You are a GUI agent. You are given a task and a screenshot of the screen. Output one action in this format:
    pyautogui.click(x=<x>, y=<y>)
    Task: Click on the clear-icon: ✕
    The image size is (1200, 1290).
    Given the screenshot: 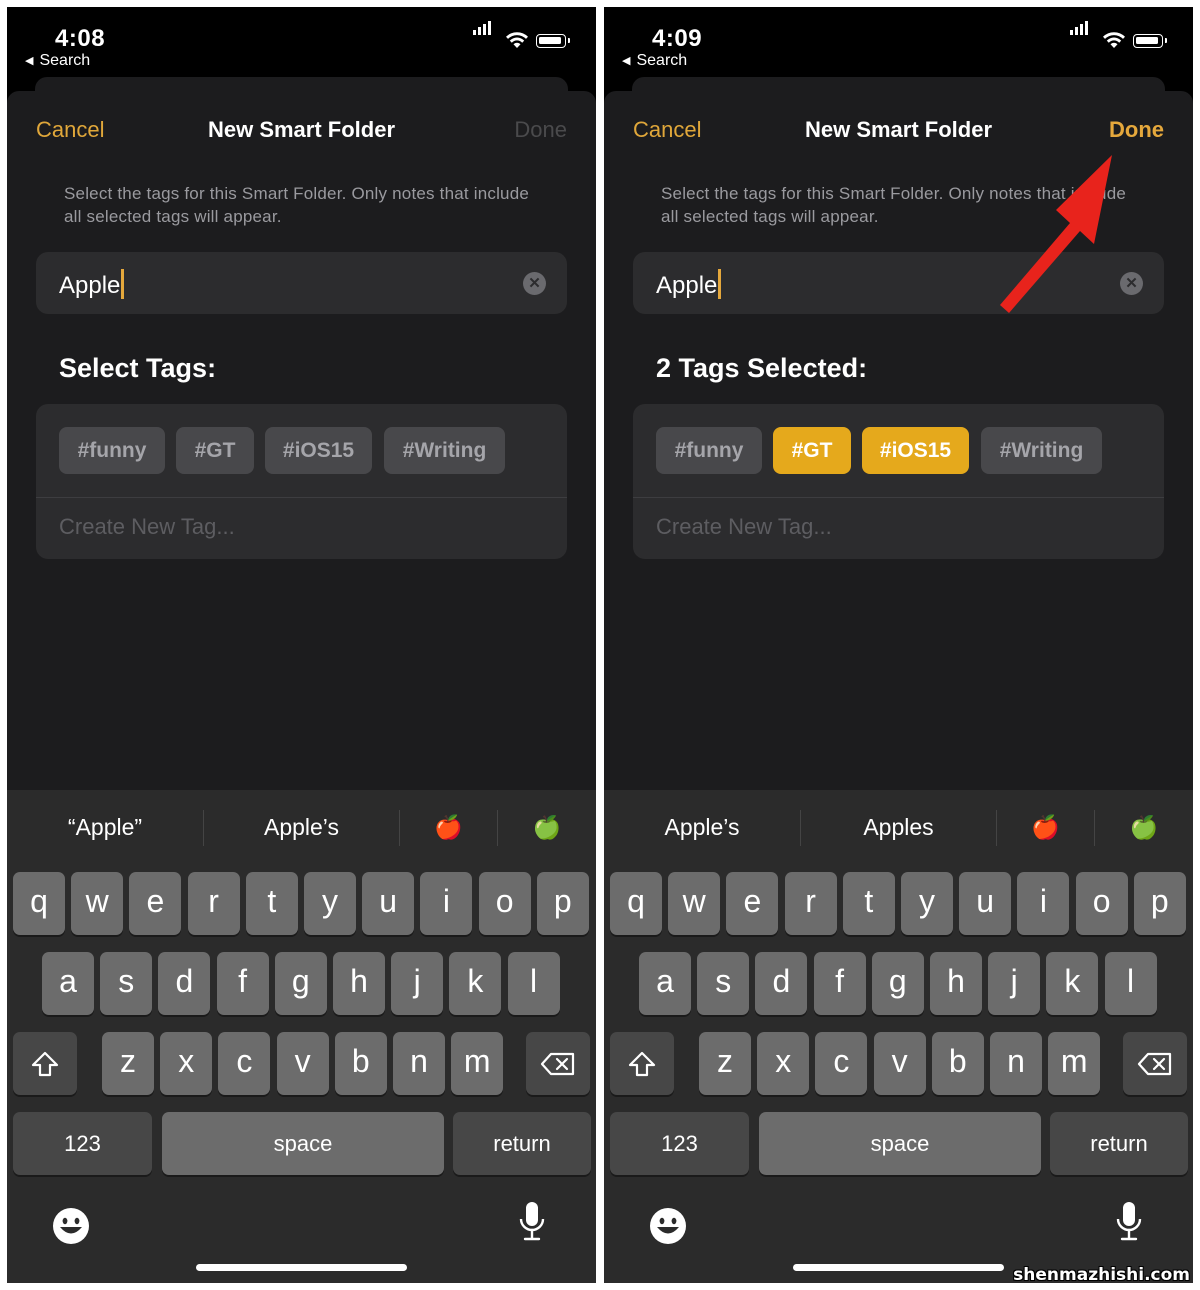 What is the action you would take?
    pyautogui.click(x=534, y=283)
    